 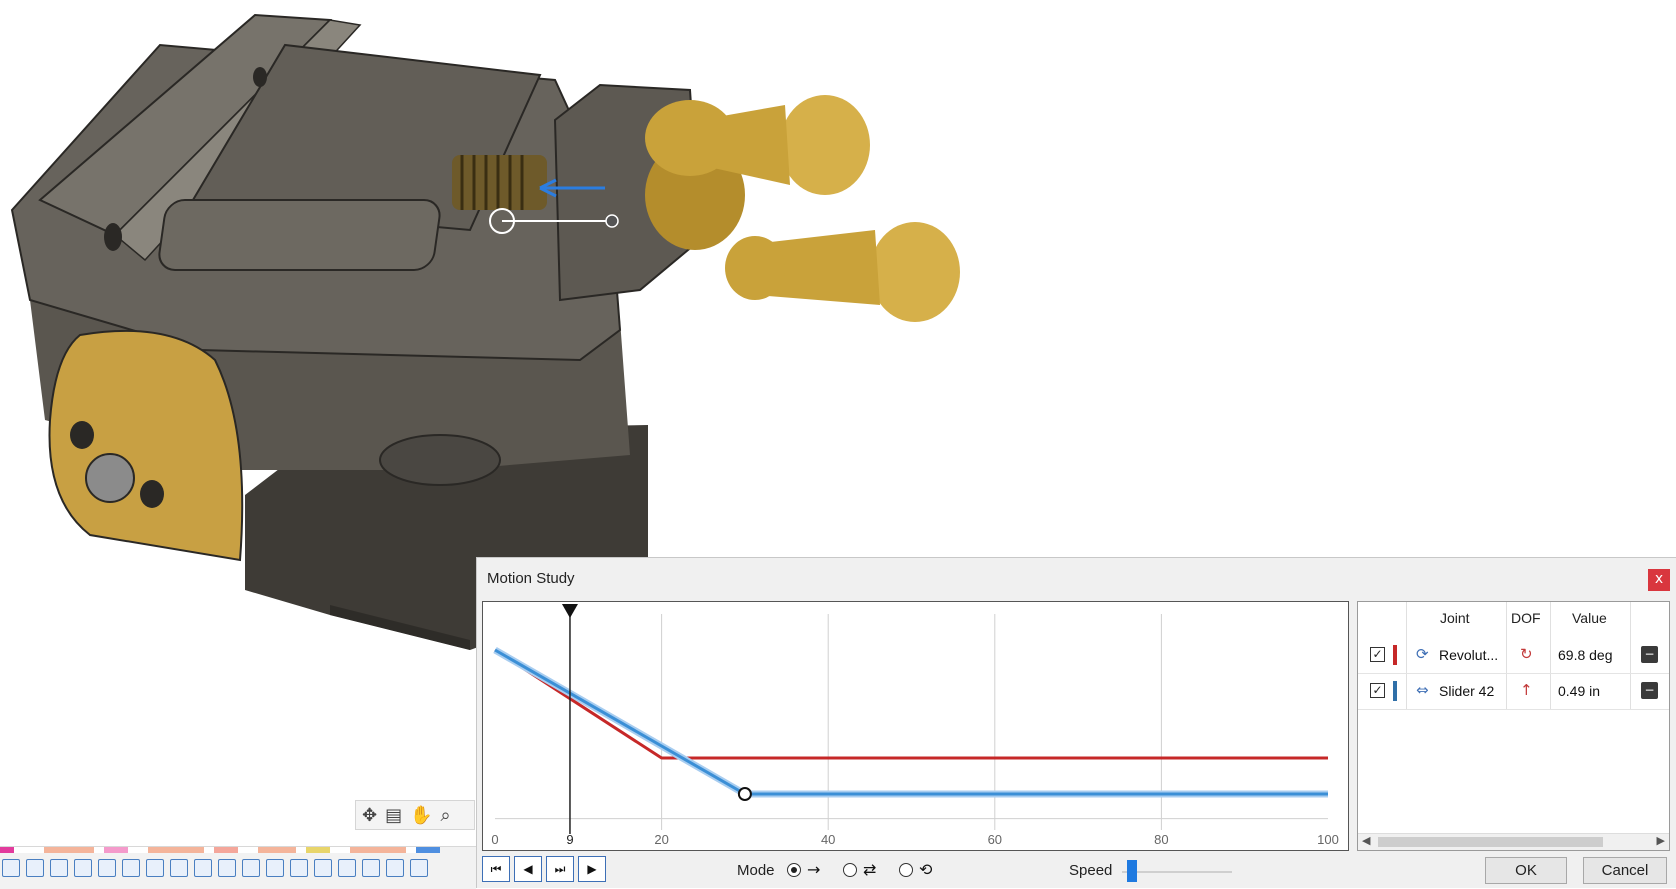 What do you see at coordinates (1526, 618) in the screenshot?
I see `column-header-dof: DOF` at bounding box center [1526, 618].